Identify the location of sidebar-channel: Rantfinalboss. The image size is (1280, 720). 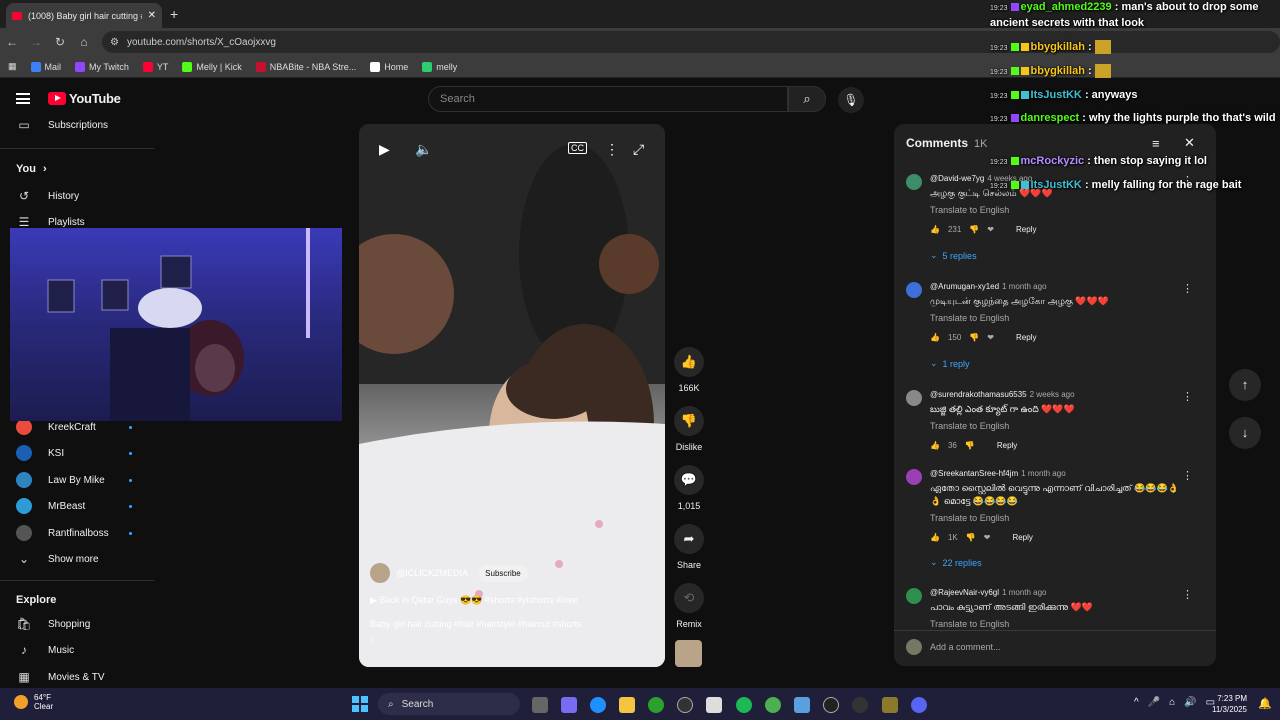
(74, 533).